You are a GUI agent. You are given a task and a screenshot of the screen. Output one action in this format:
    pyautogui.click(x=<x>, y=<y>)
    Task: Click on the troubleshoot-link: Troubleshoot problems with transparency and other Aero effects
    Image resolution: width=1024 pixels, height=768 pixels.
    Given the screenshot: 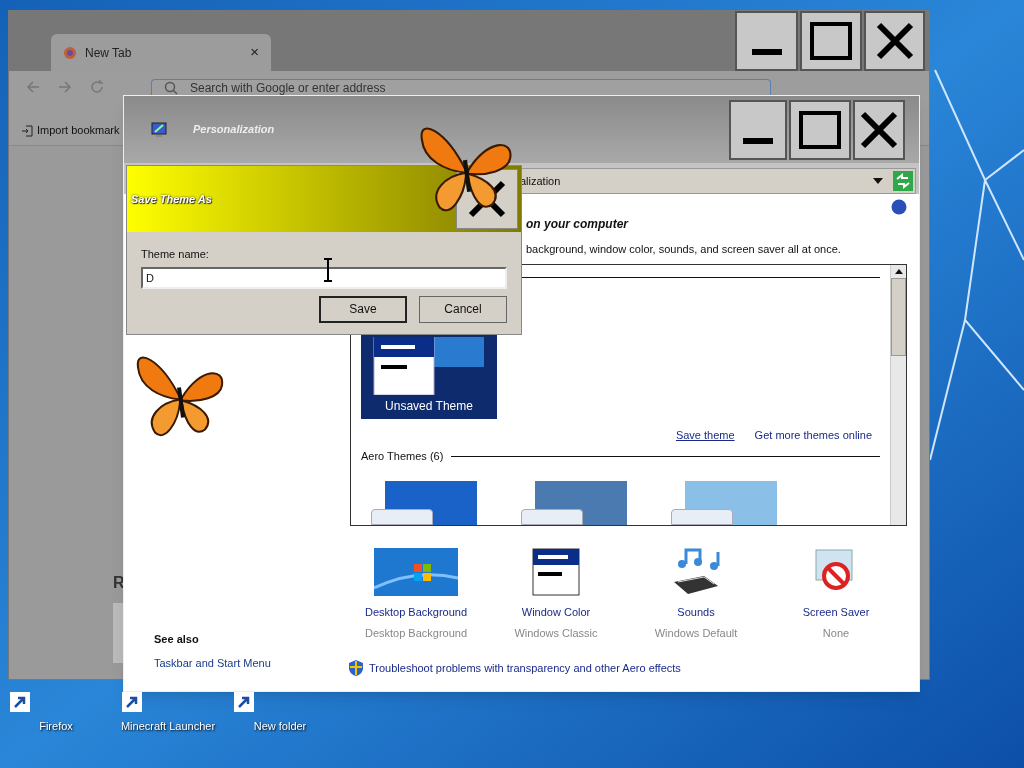 What is the action you would take?
    pyautogui.click(x=525, y=667)
    